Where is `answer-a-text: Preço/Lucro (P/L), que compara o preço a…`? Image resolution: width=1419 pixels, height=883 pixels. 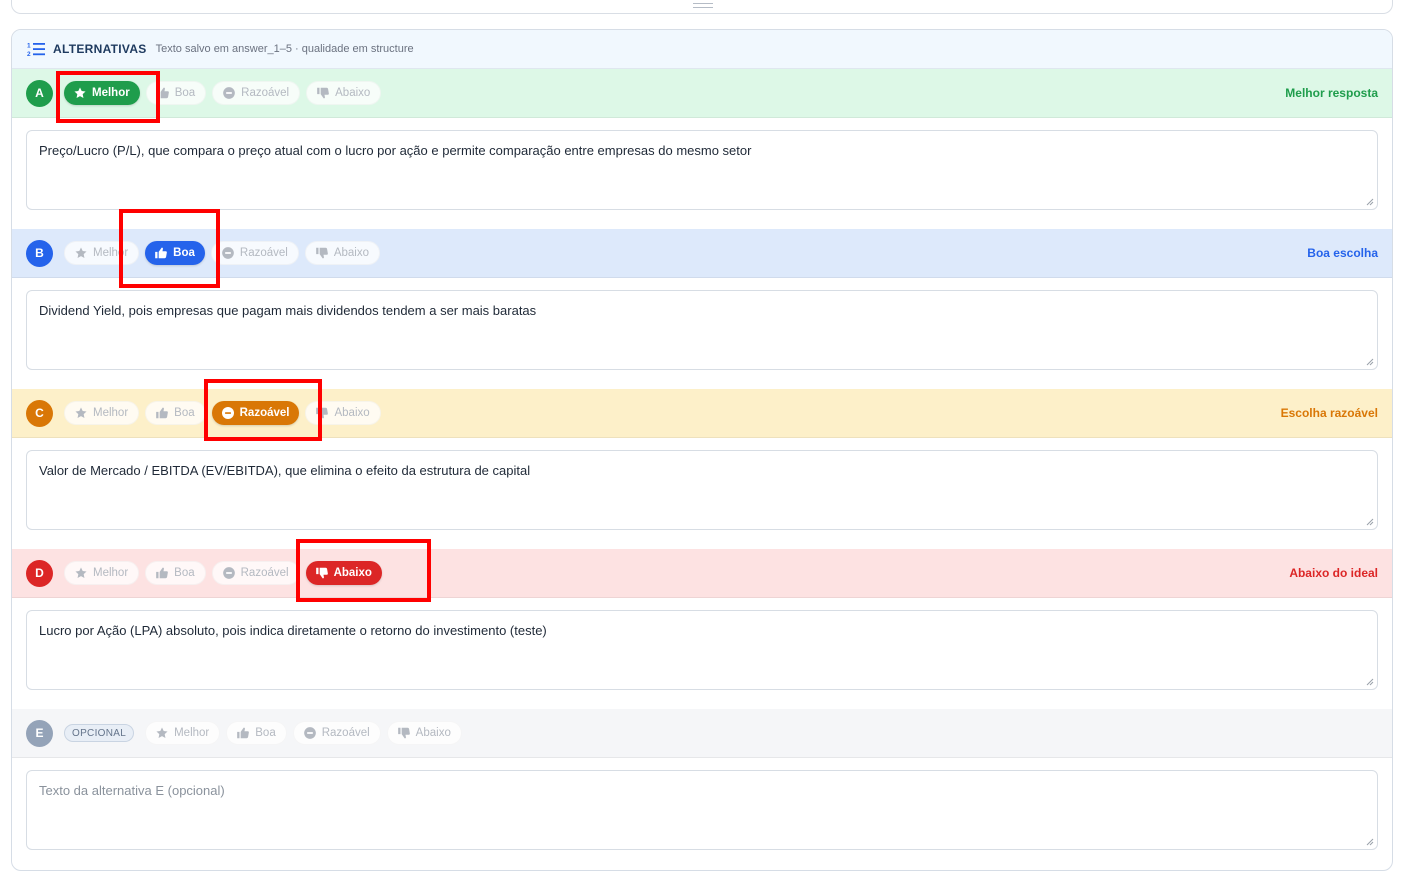 answer-a-text: Preço/Lucro (P/L), que compara o preço a… is located at coordinates (395, 150).